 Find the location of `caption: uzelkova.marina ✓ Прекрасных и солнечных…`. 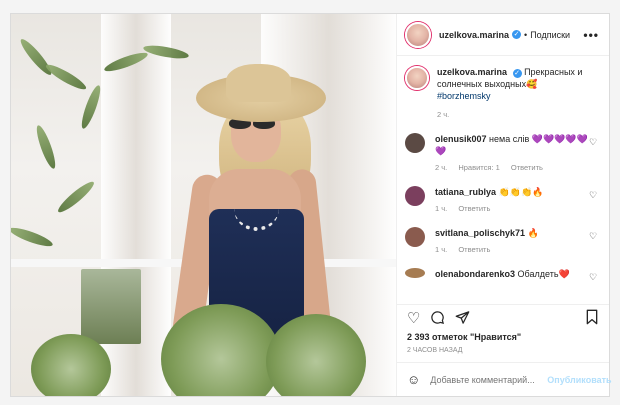

caption: uzelkova.marina ✓ Прекрасных и солнечных… is located at coordinates (502, 93).